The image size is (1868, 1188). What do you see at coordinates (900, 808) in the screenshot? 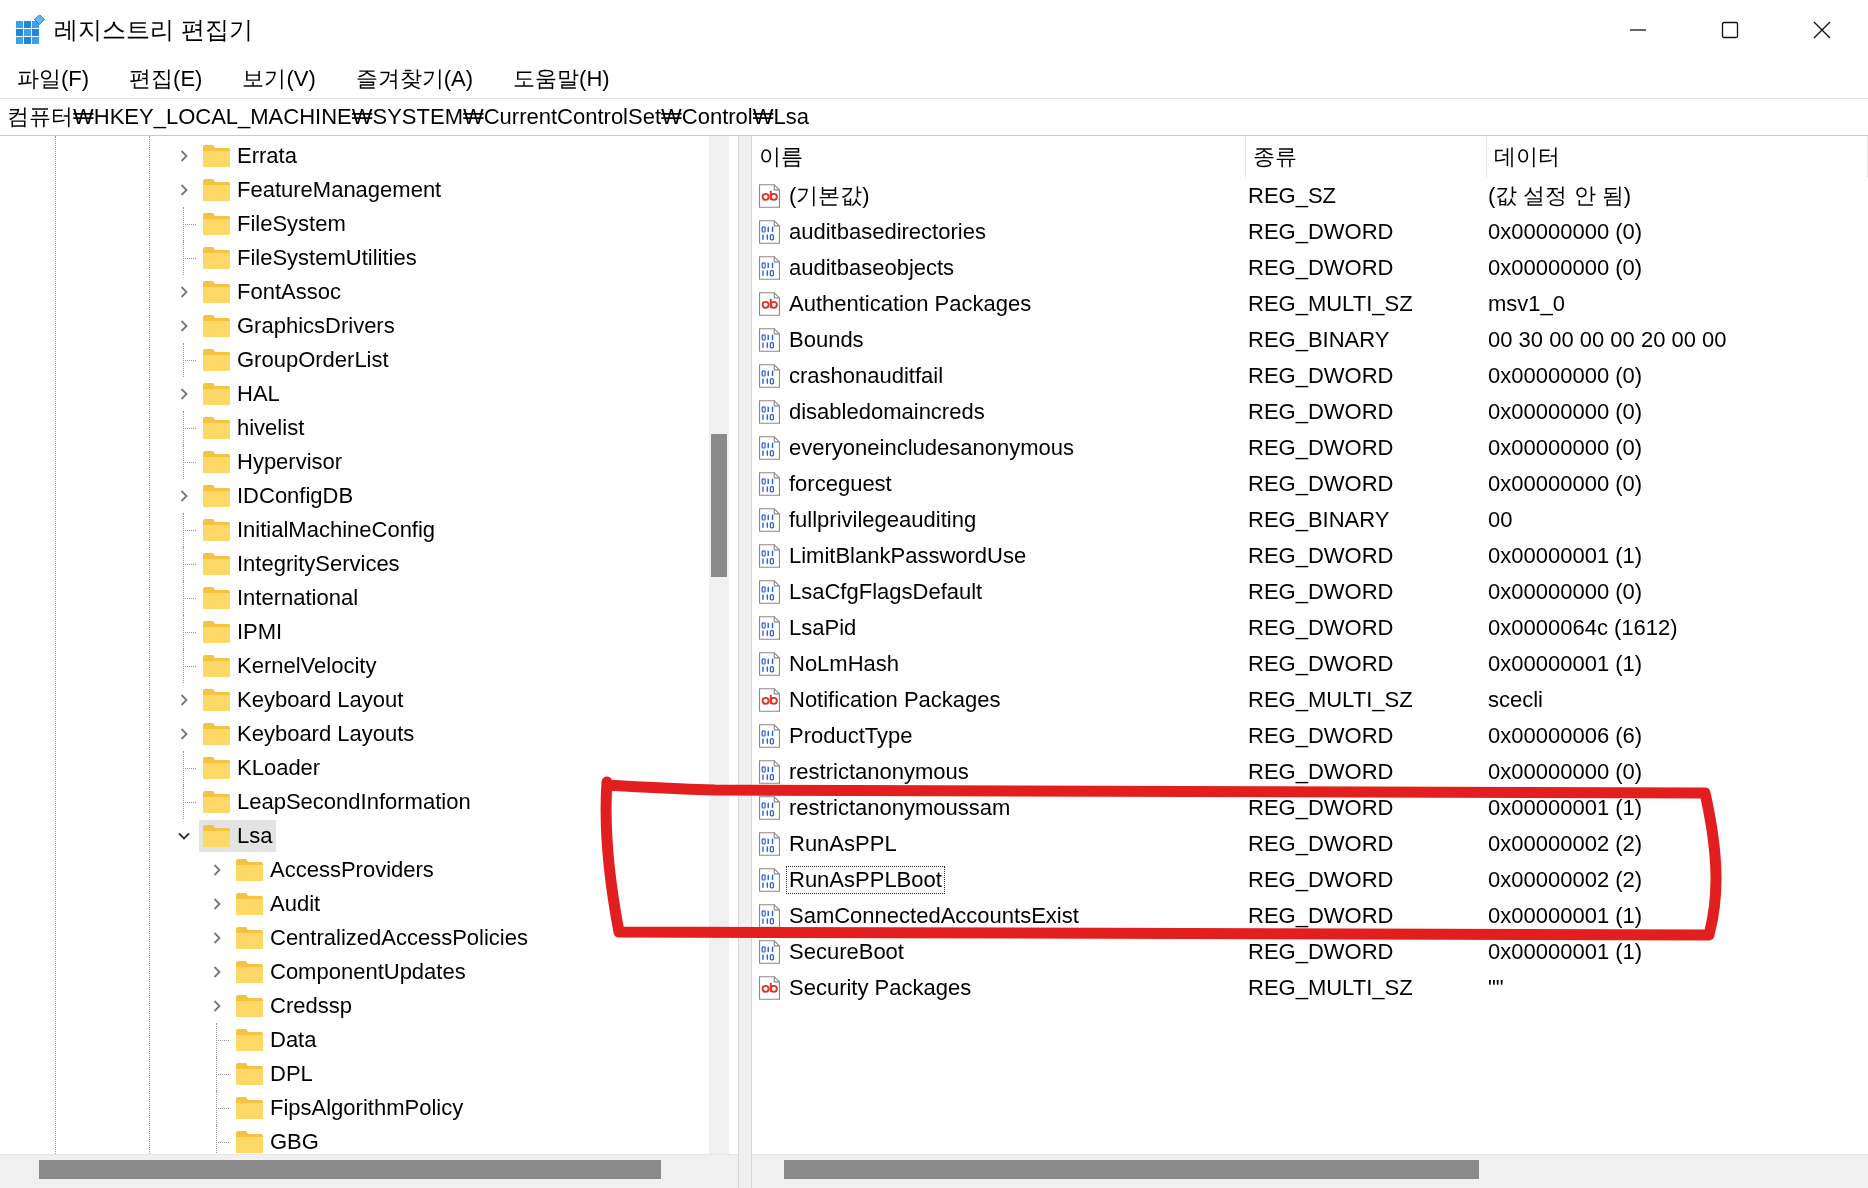
I see `value-name: restrictanonymoussam` at bounding box center [900, 808].